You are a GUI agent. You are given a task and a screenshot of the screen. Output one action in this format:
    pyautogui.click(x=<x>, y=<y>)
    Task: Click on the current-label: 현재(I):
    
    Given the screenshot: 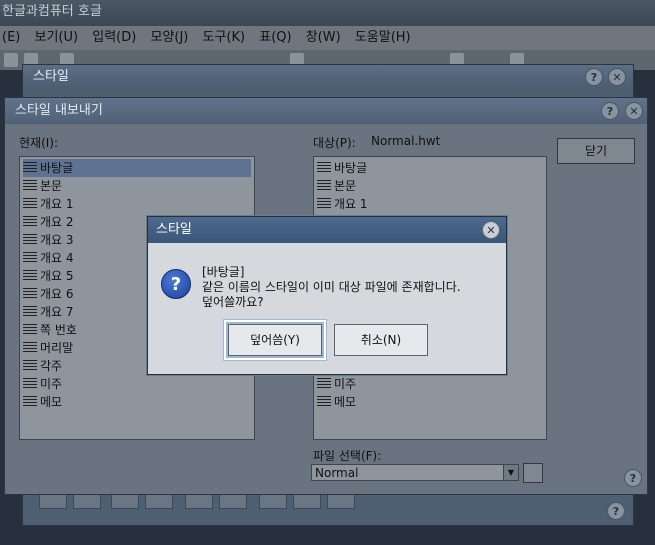 What is the action you would take?
    pyautogui.click(x=39, y=143)
    